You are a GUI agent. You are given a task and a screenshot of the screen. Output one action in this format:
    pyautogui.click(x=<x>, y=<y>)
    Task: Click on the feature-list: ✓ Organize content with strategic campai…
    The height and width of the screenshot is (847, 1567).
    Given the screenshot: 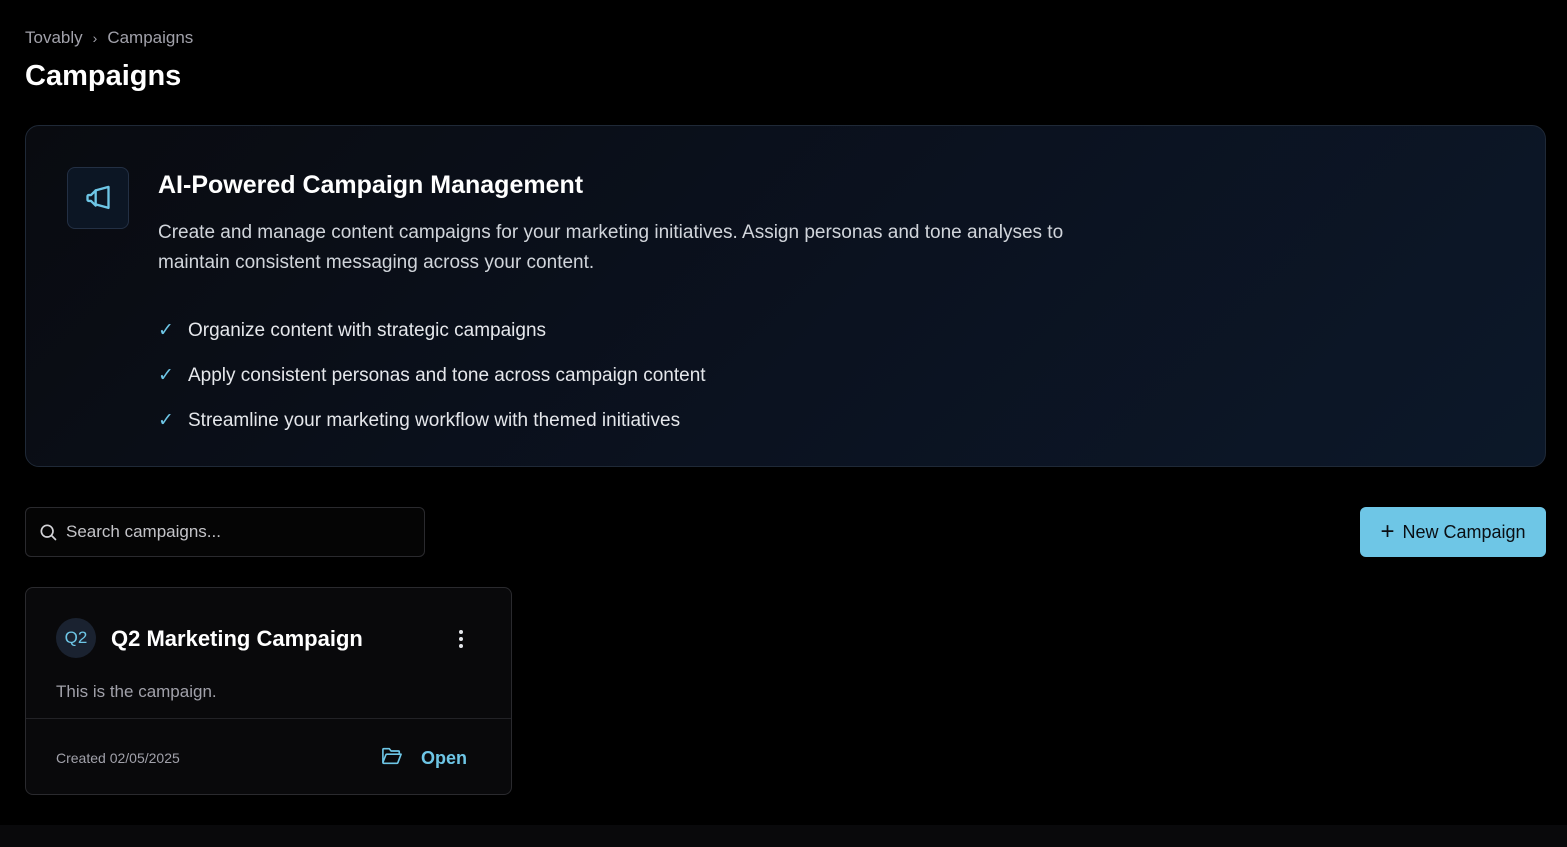 What is the action you would take?
    pyautogui.click(x=432, y=375)
    